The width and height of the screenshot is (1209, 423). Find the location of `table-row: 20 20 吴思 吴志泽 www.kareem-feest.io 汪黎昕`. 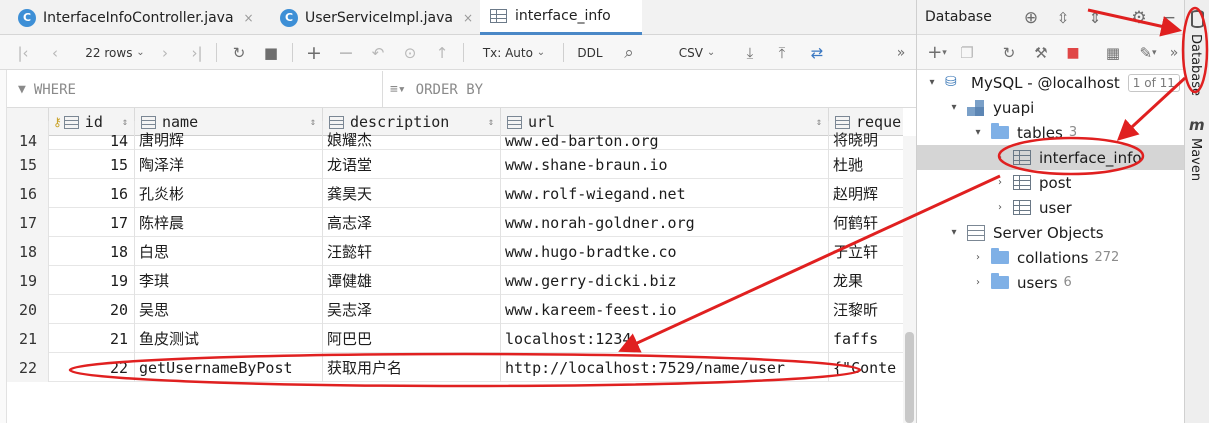

table-row: 20 20 吴思 吴志泽 www.kareem-feest.io 汪黎昕 is located at coordinates (455, 309).